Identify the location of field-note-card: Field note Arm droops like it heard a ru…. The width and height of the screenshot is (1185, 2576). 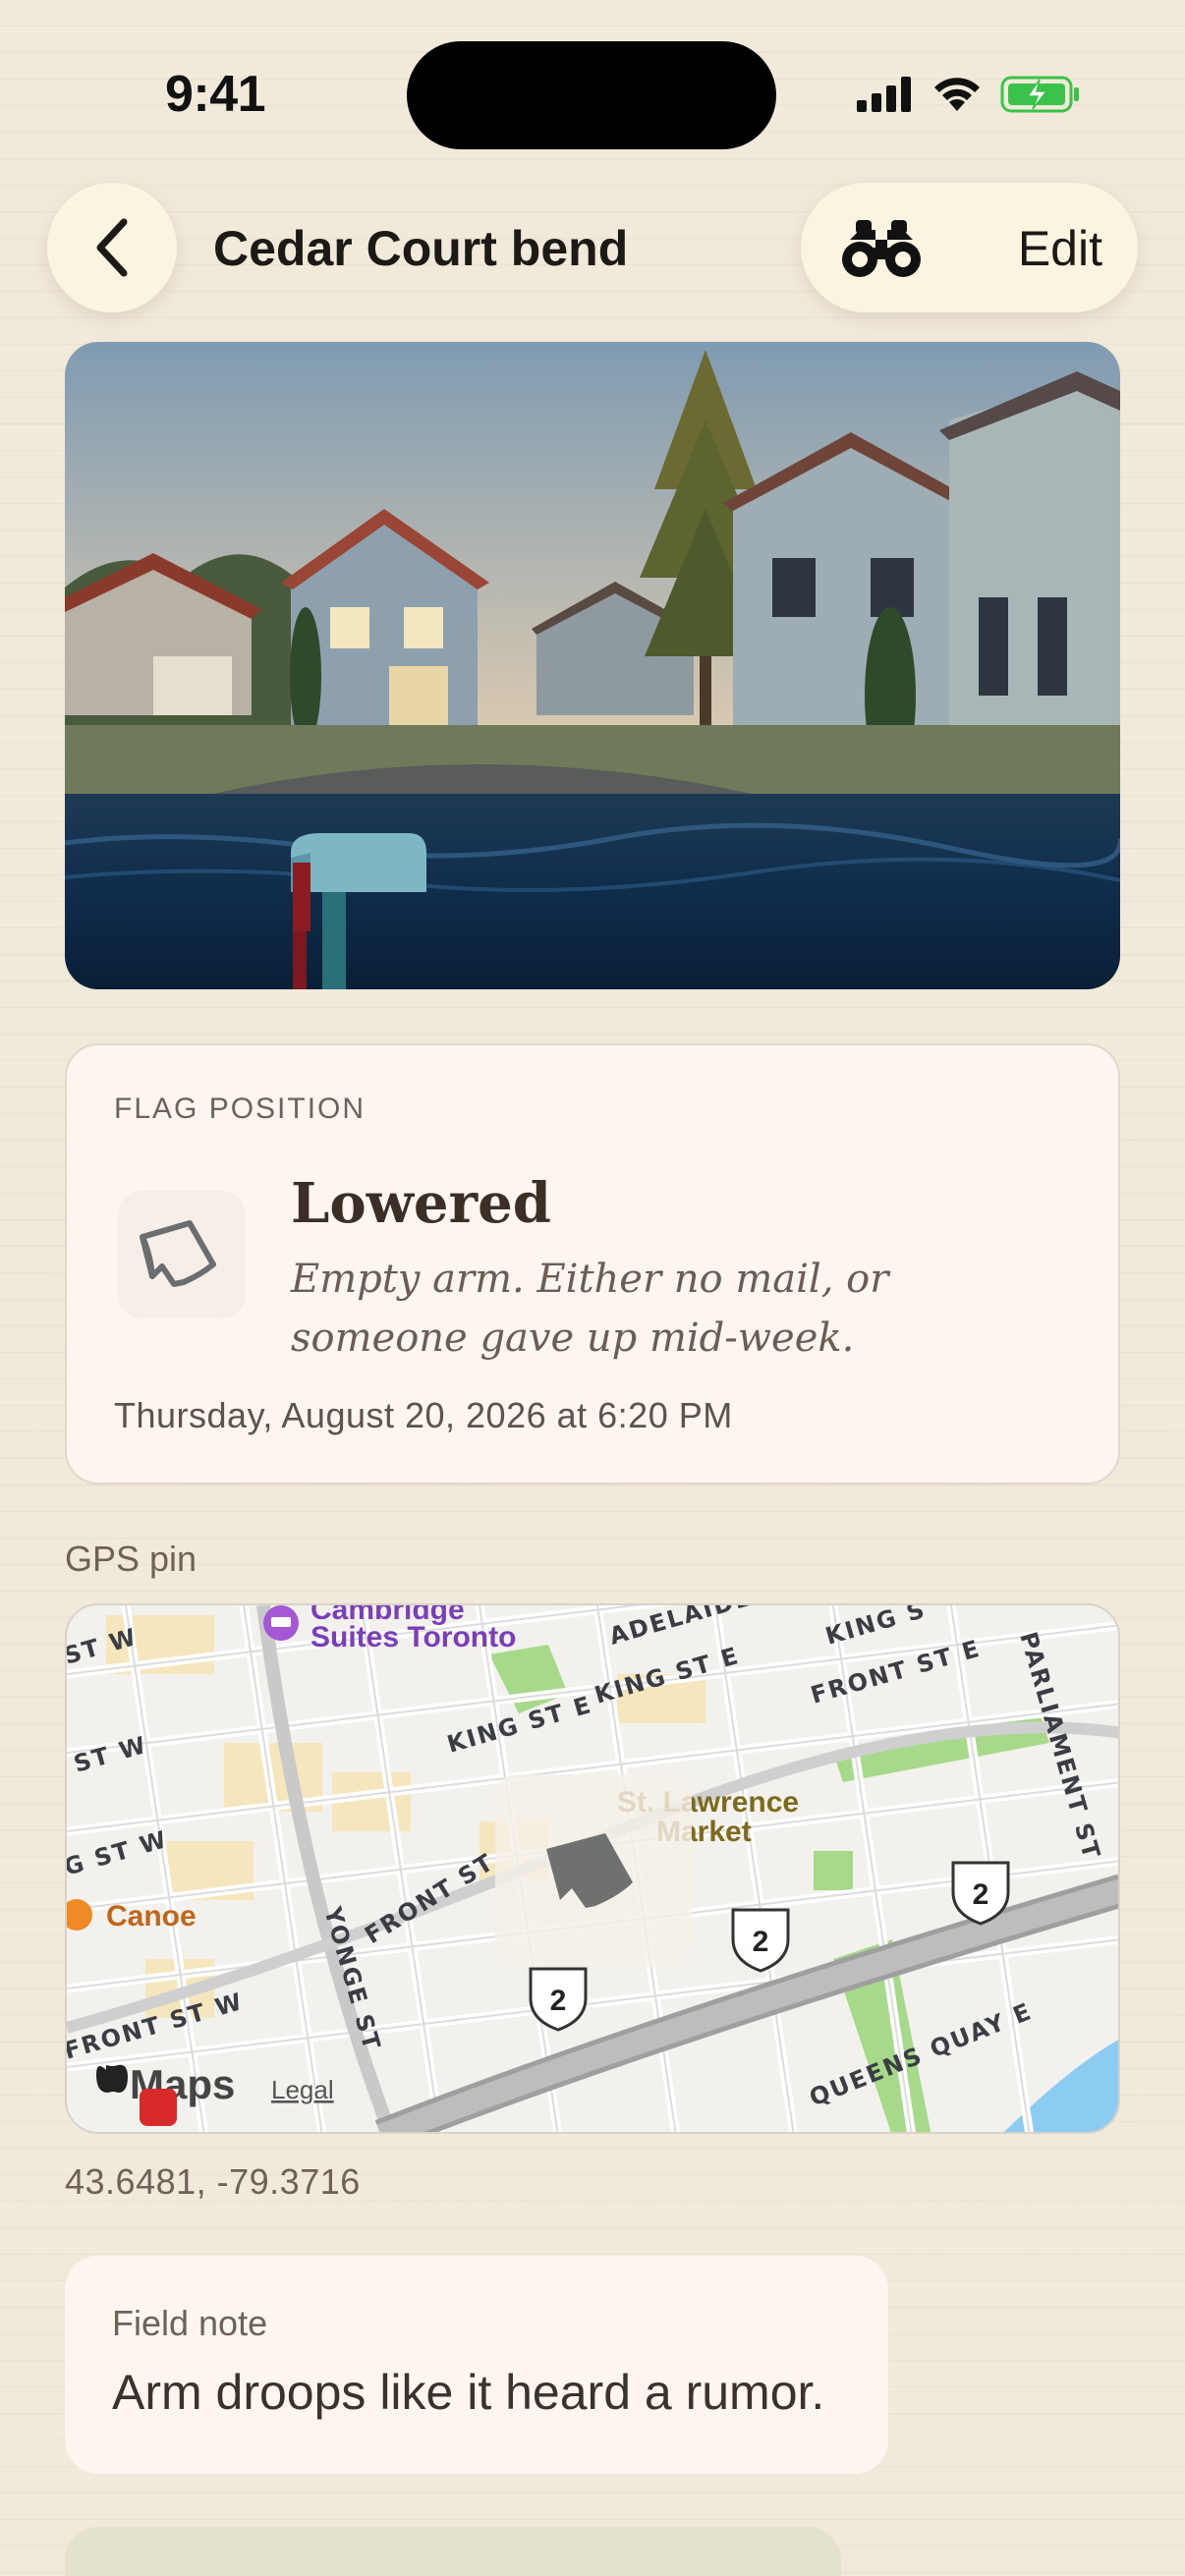
(477, 2365).